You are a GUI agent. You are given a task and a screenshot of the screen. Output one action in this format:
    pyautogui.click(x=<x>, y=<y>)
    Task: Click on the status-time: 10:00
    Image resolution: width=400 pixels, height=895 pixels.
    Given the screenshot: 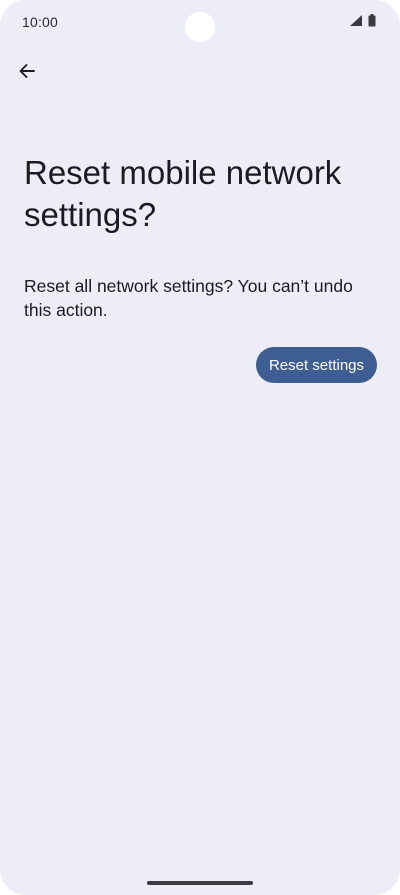 What is the action you would take?
    pyautogui.click(x=40, y=22)
    